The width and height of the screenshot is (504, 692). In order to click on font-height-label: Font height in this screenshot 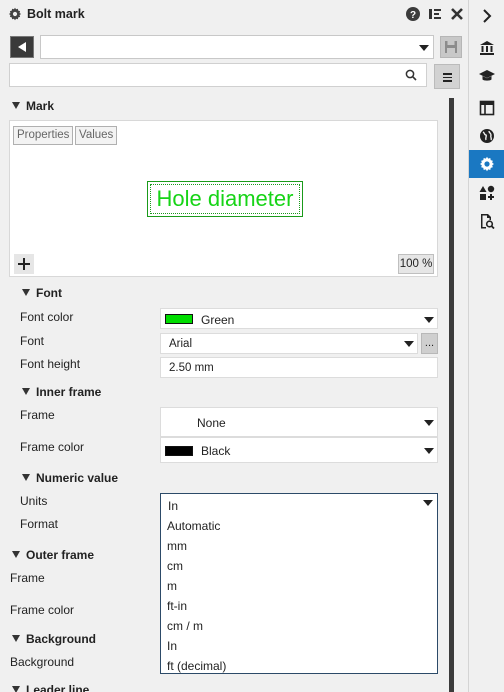, I will do `click(50, 364)`.